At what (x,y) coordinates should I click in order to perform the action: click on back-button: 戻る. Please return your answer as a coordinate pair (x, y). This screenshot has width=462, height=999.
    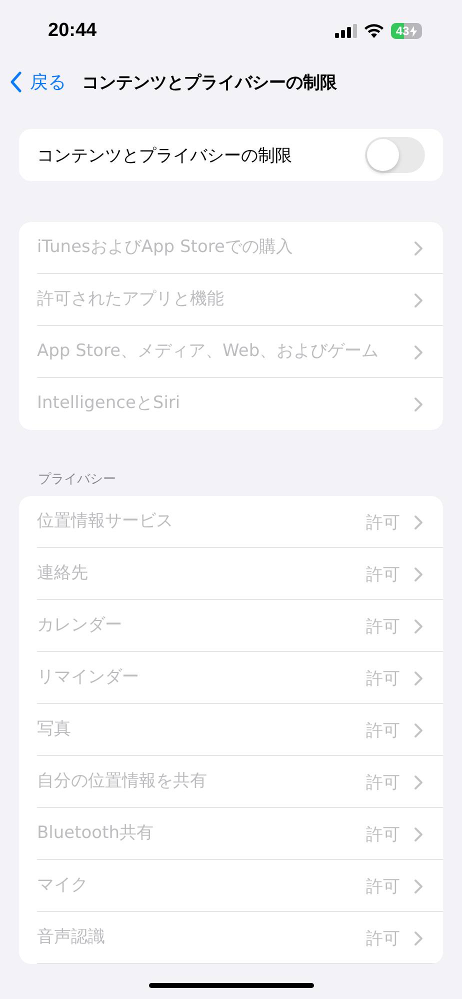
    Looking at the image, I should click on (38, 82).